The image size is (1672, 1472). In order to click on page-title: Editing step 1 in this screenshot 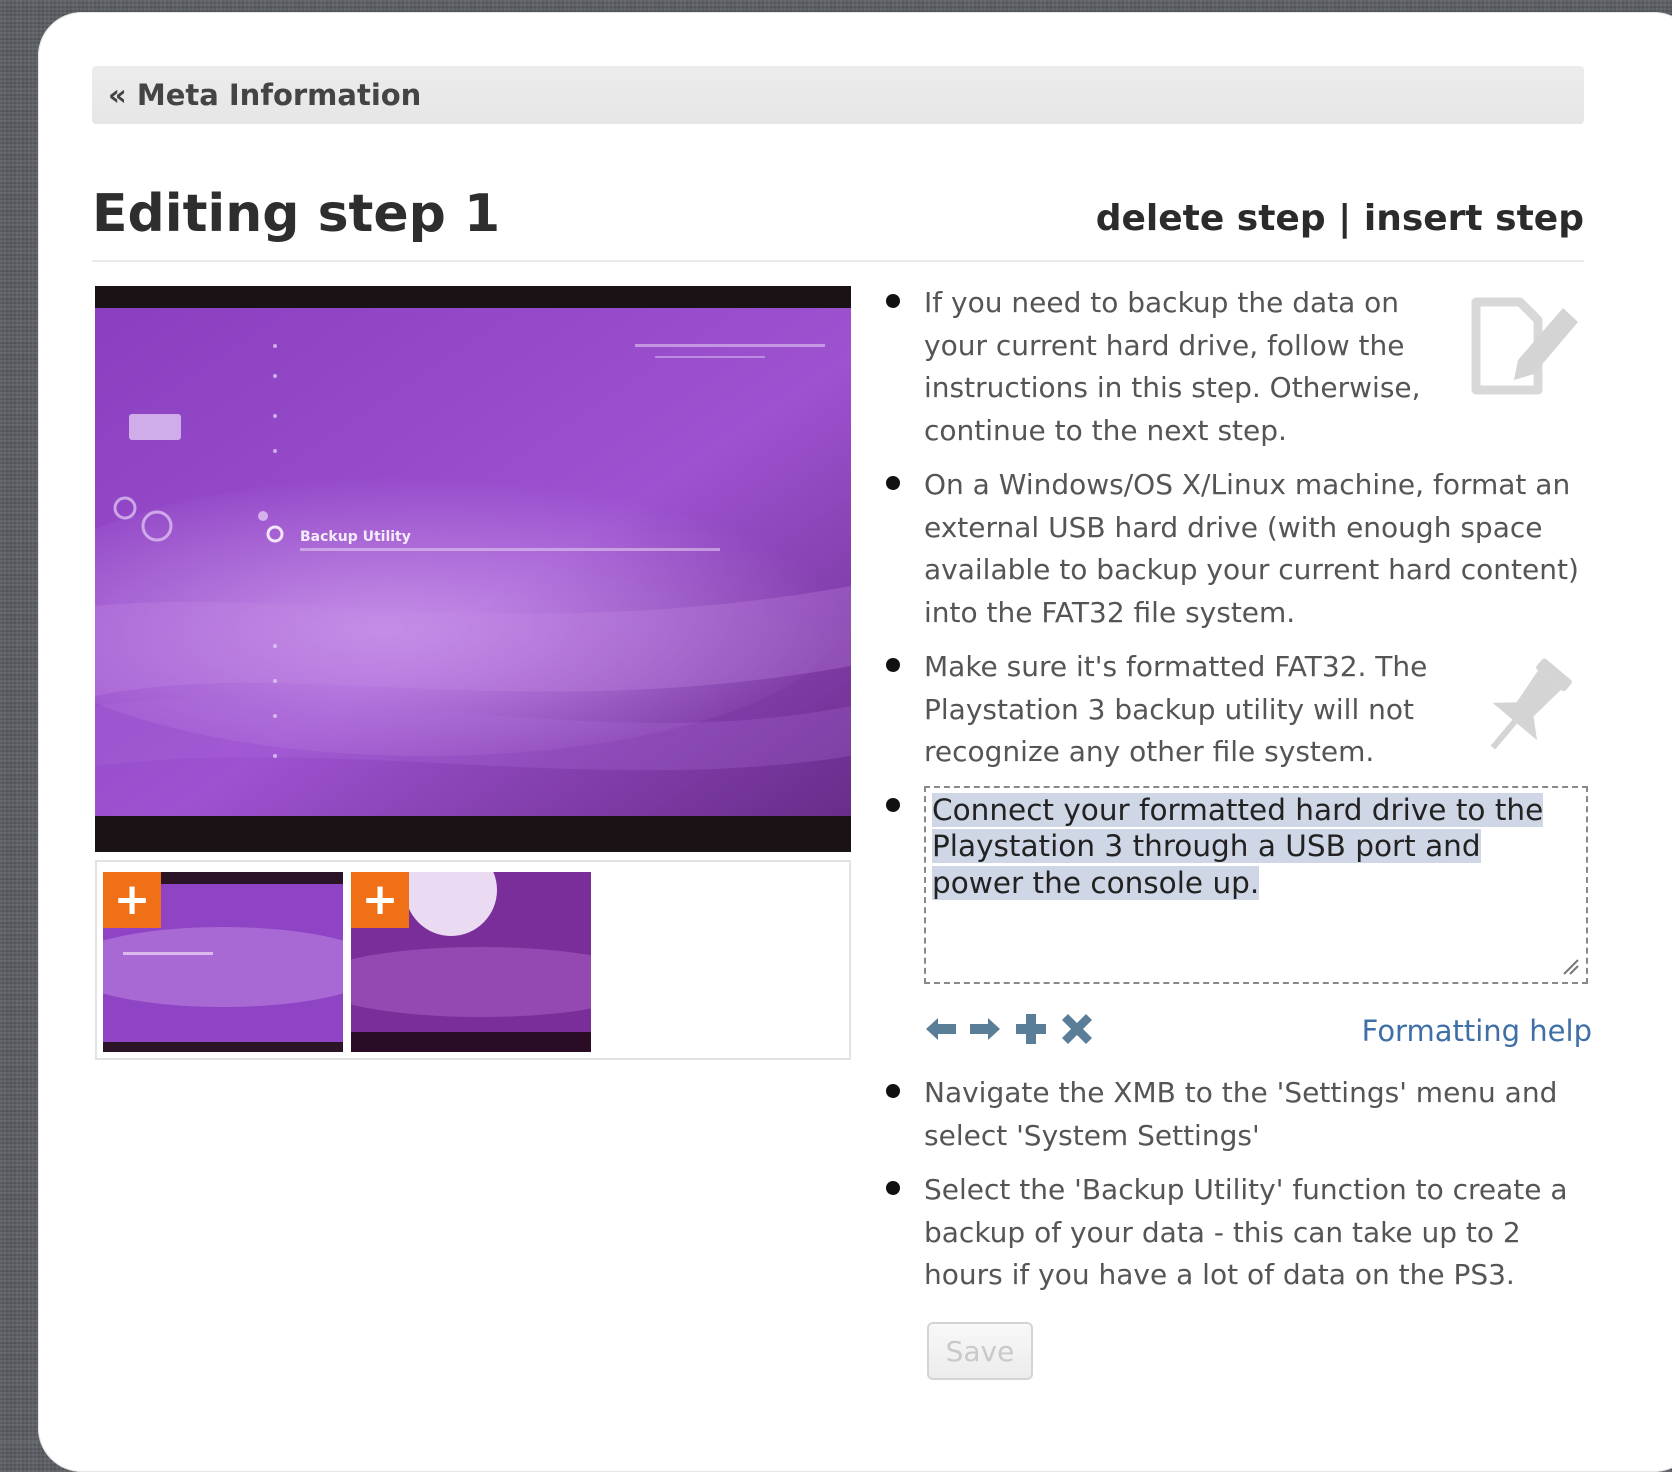, I will do `click(296, 214)`.